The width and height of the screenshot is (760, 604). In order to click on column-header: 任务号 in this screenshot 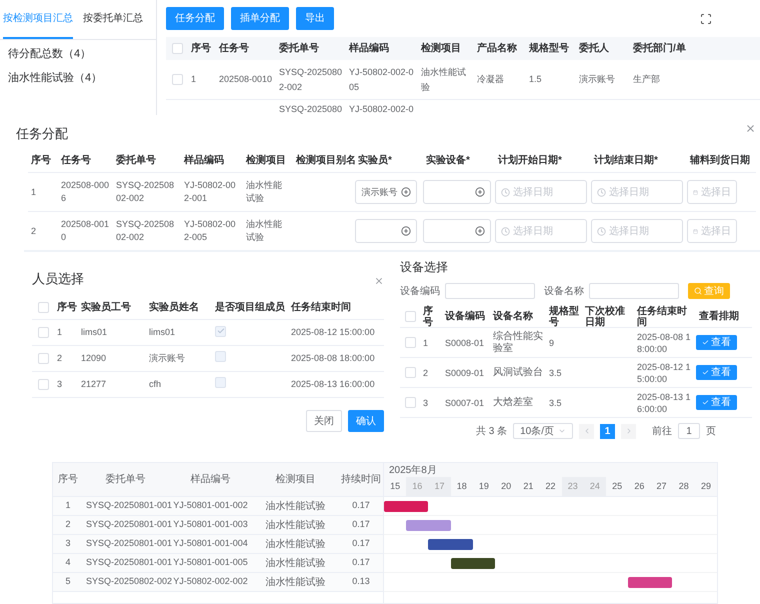, I will do `click(76, 161)`.